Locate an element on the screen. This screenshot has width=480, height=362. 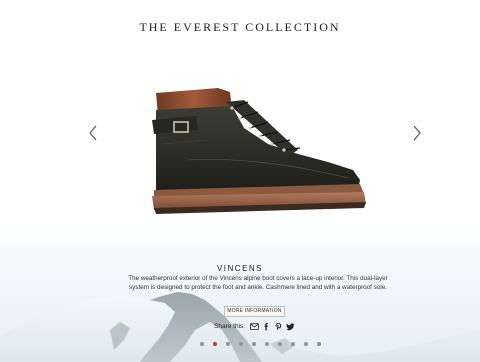
share-label: Share this: is located at coordinates (230, 326).